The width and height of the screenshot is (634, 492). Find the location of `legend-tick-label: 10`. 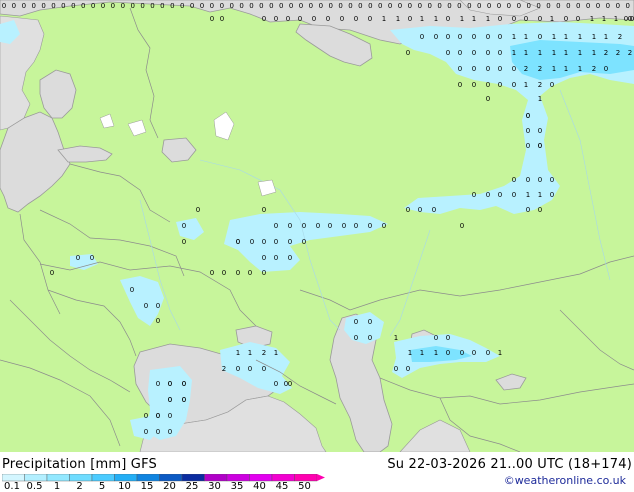

legend-tick-label: 10 is located at coordinates (124, 486).